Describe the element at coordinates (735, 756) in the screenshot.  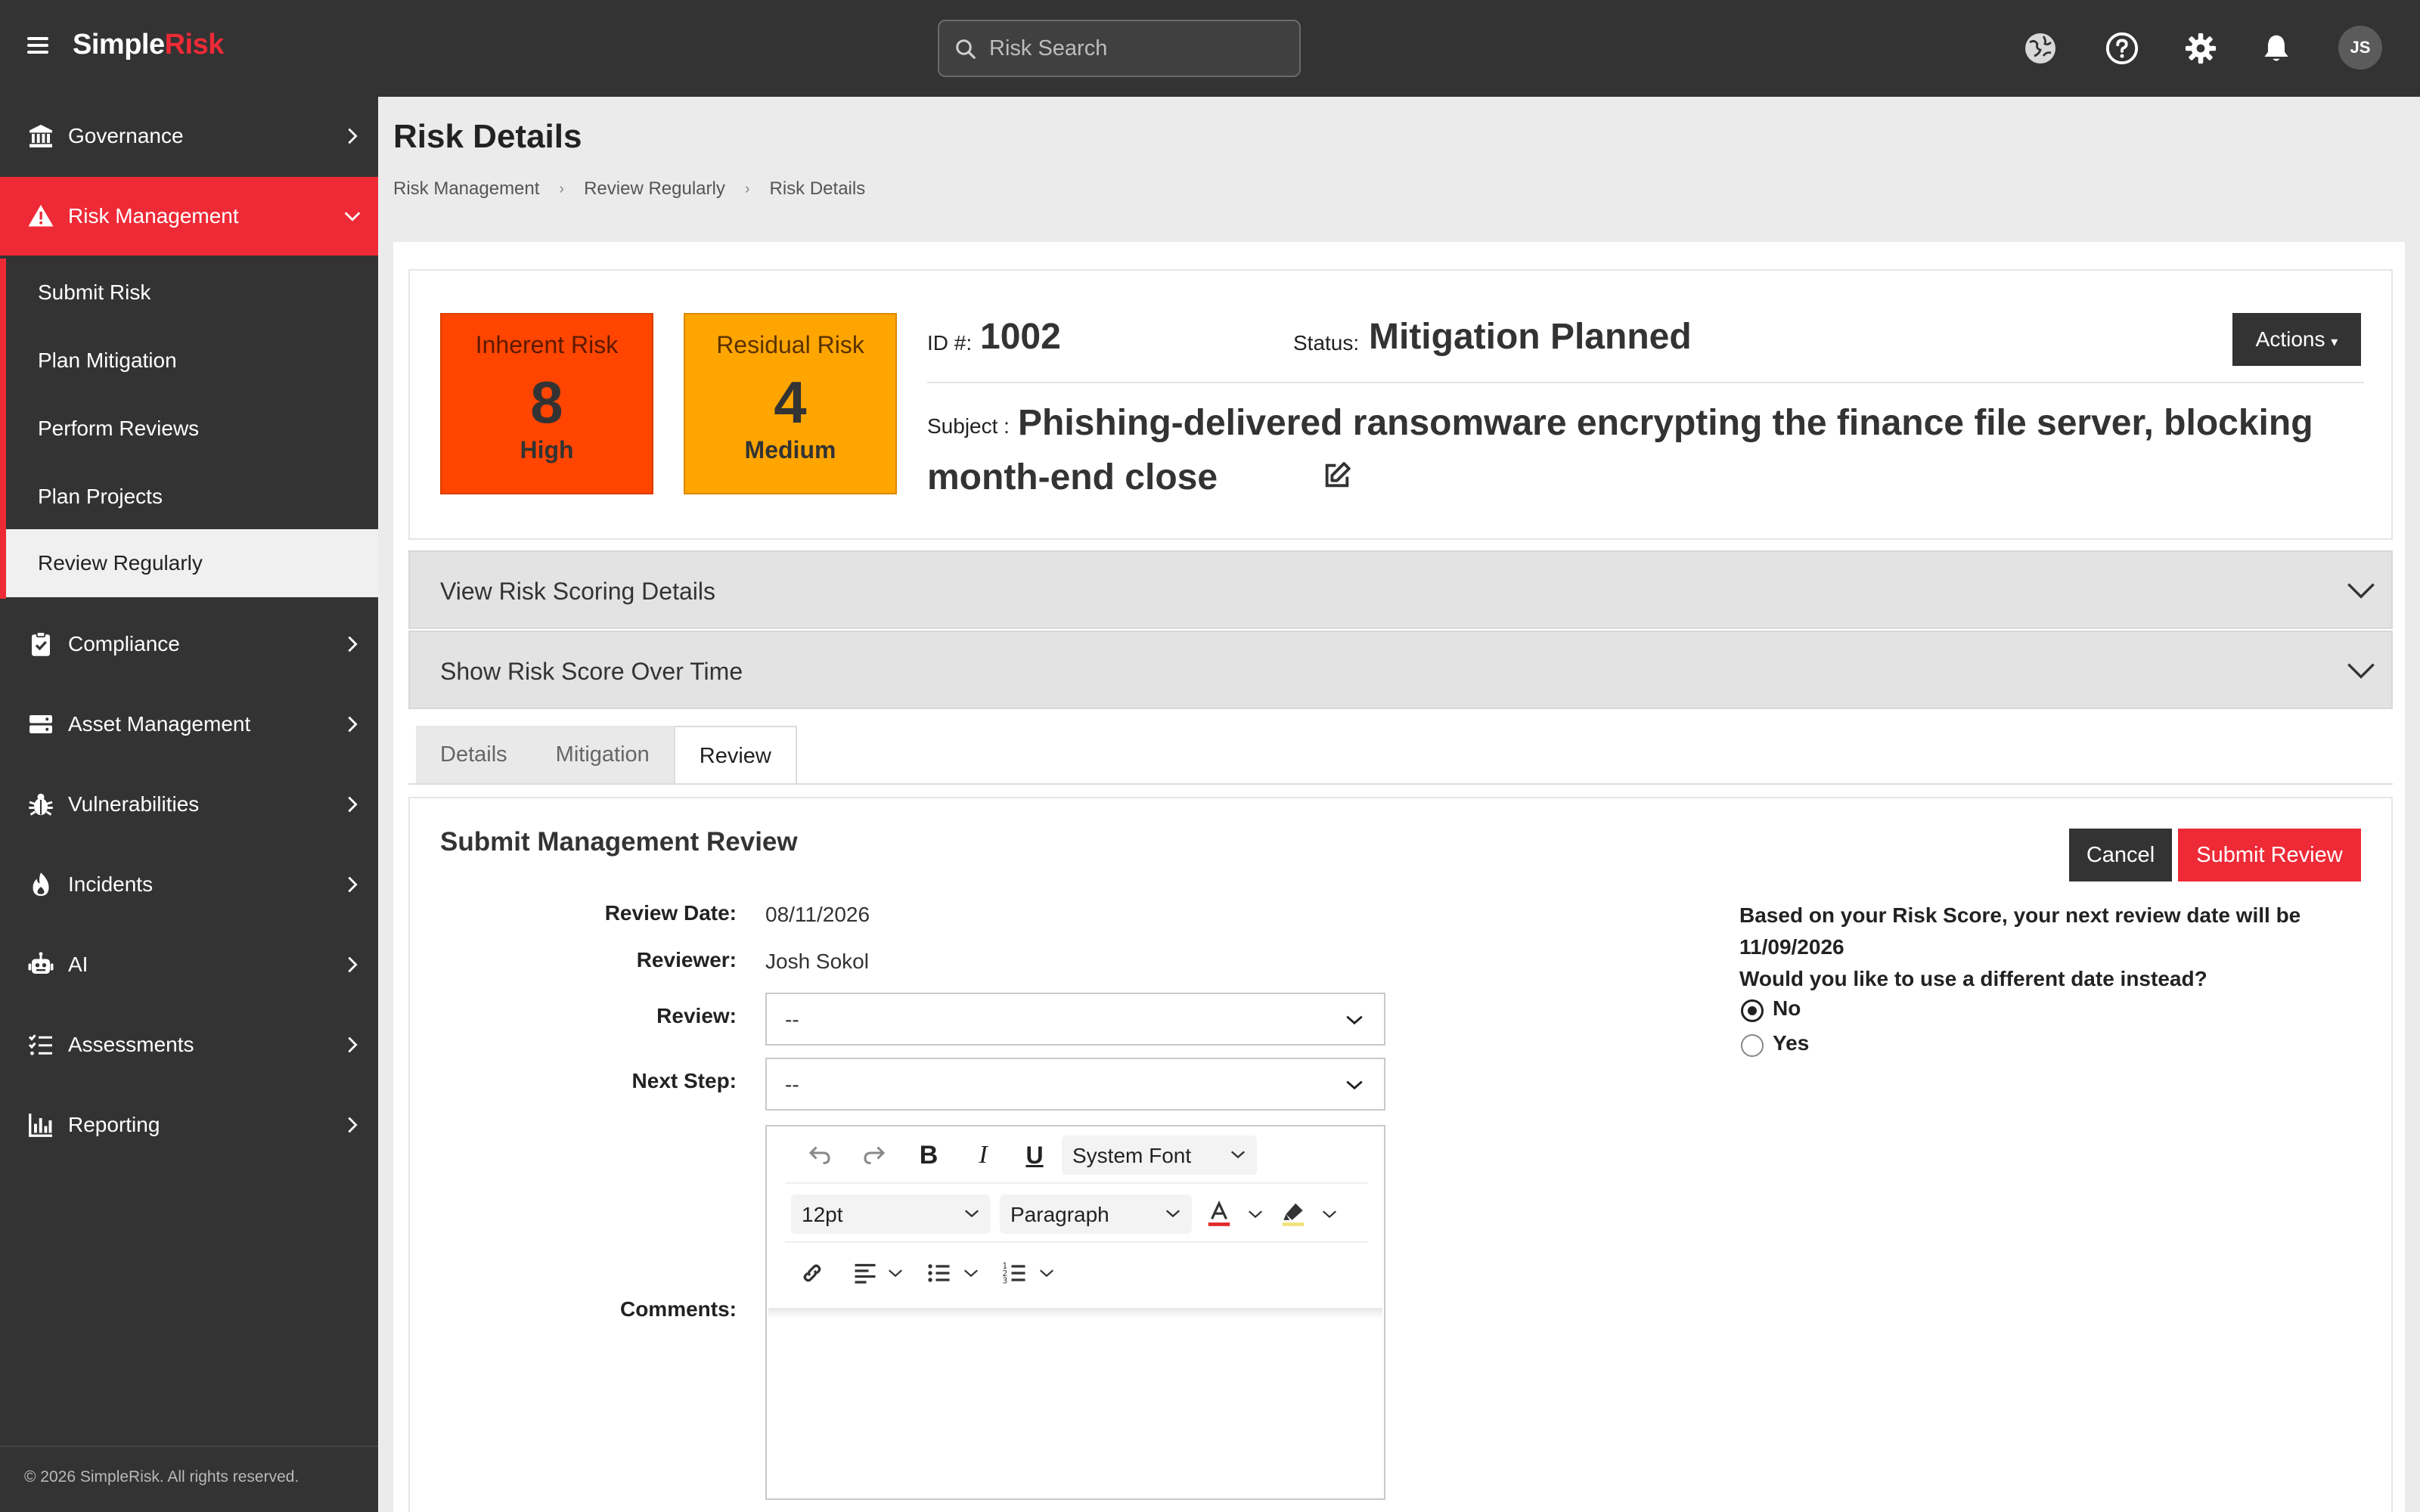
I see `tab-review: Review` at that location.